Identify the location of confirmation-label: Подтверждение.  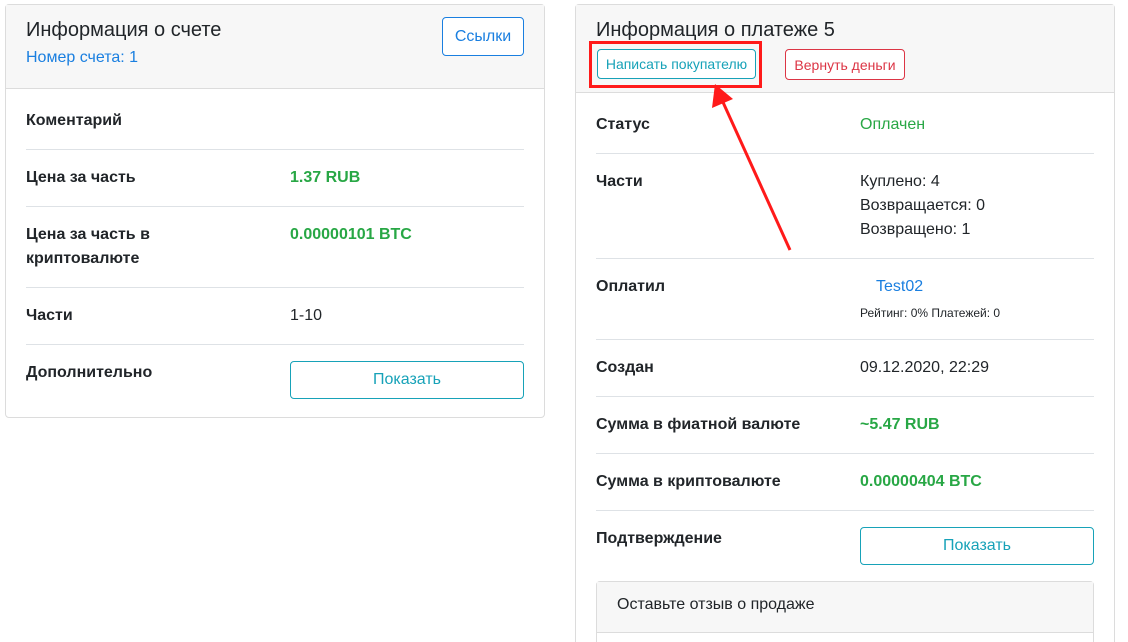
(659, 538).